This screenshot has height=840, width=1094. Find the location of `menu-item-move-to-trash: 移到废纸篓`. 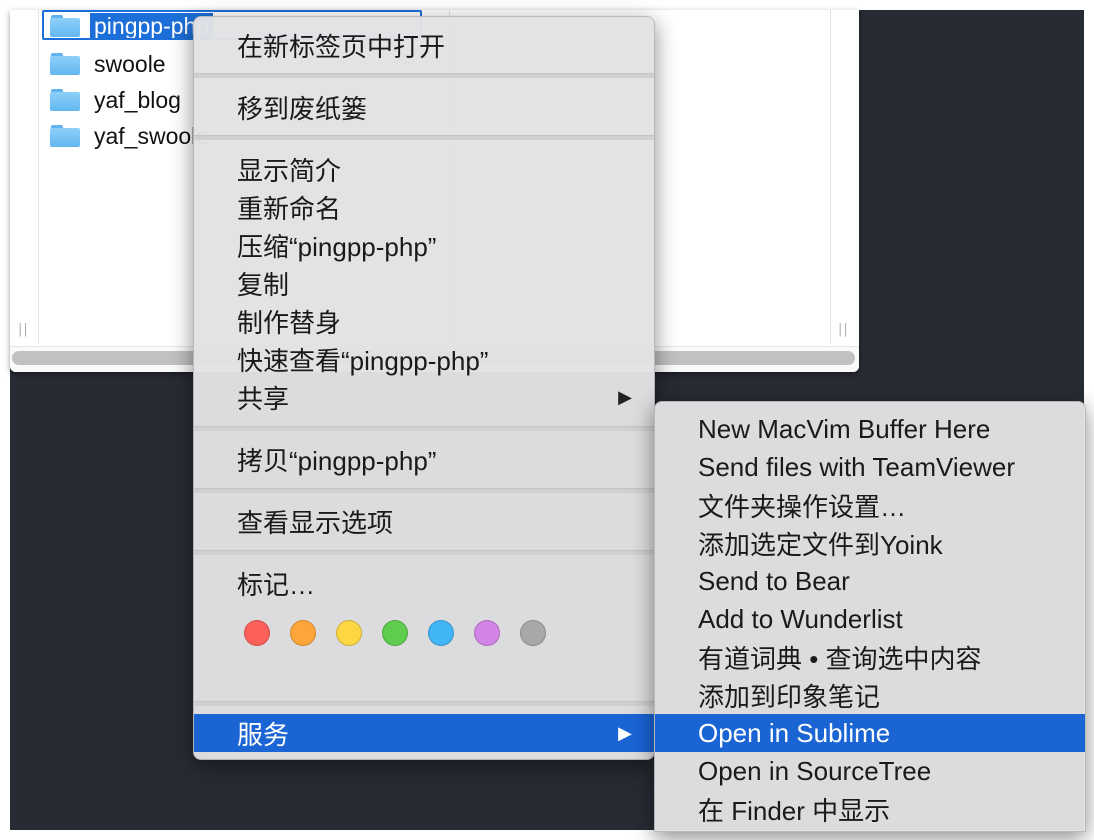

menu-item-move-to-trash: 移到废纸篓 is located at coordinates (424, 107).